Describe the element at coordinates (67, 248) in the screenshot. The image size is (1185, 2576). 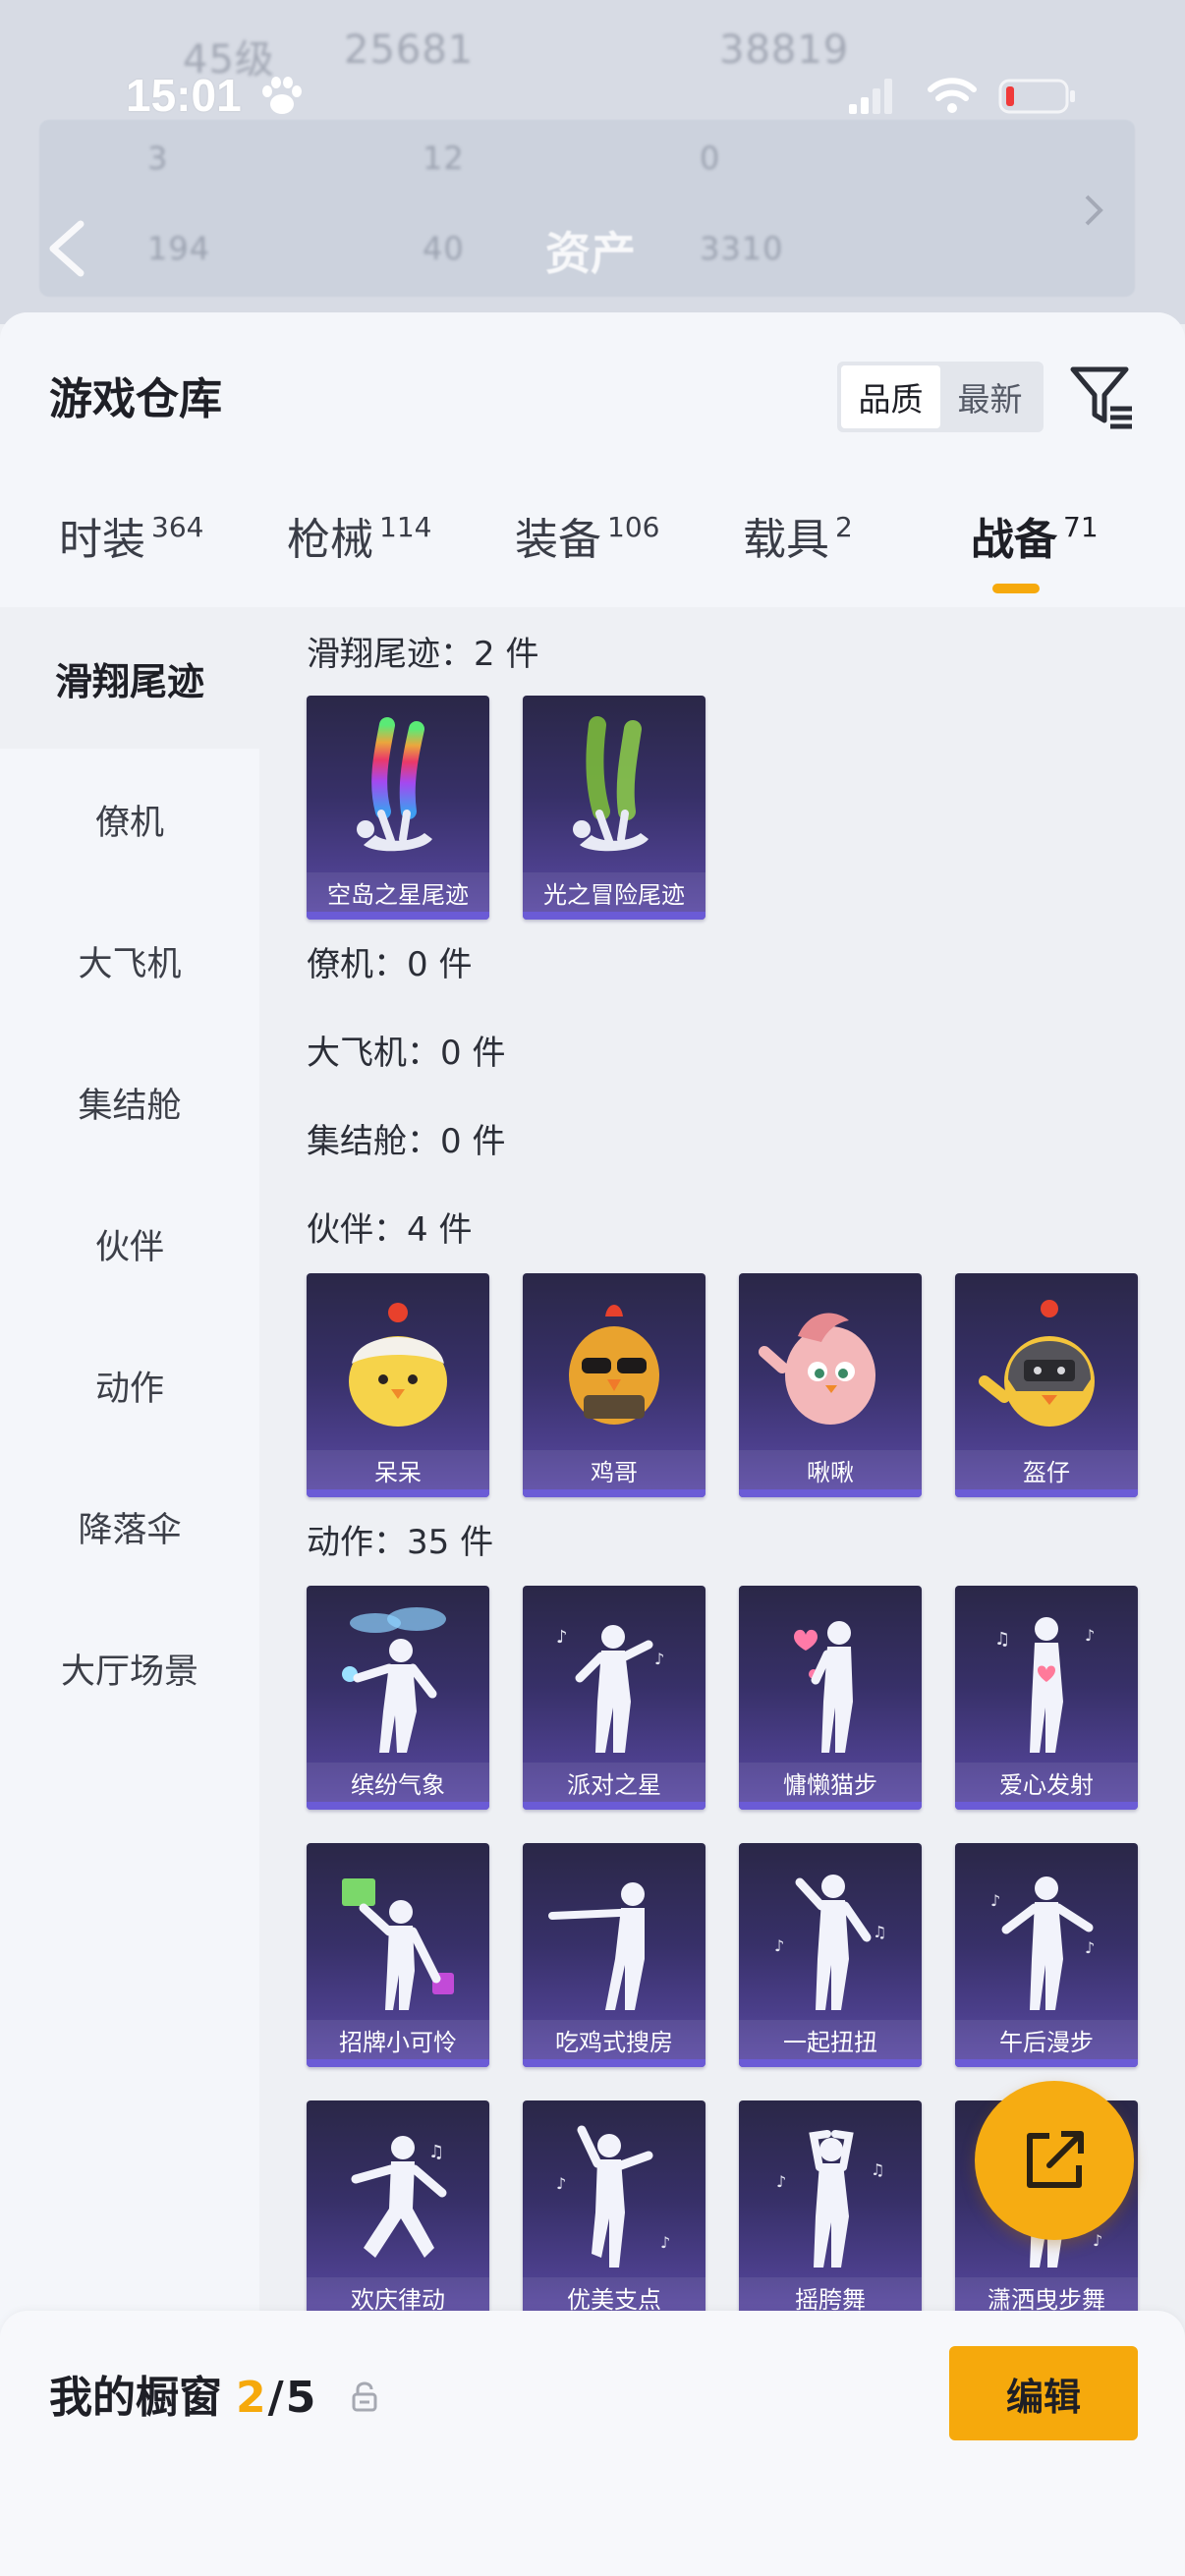
I see `back-icon` at that location.